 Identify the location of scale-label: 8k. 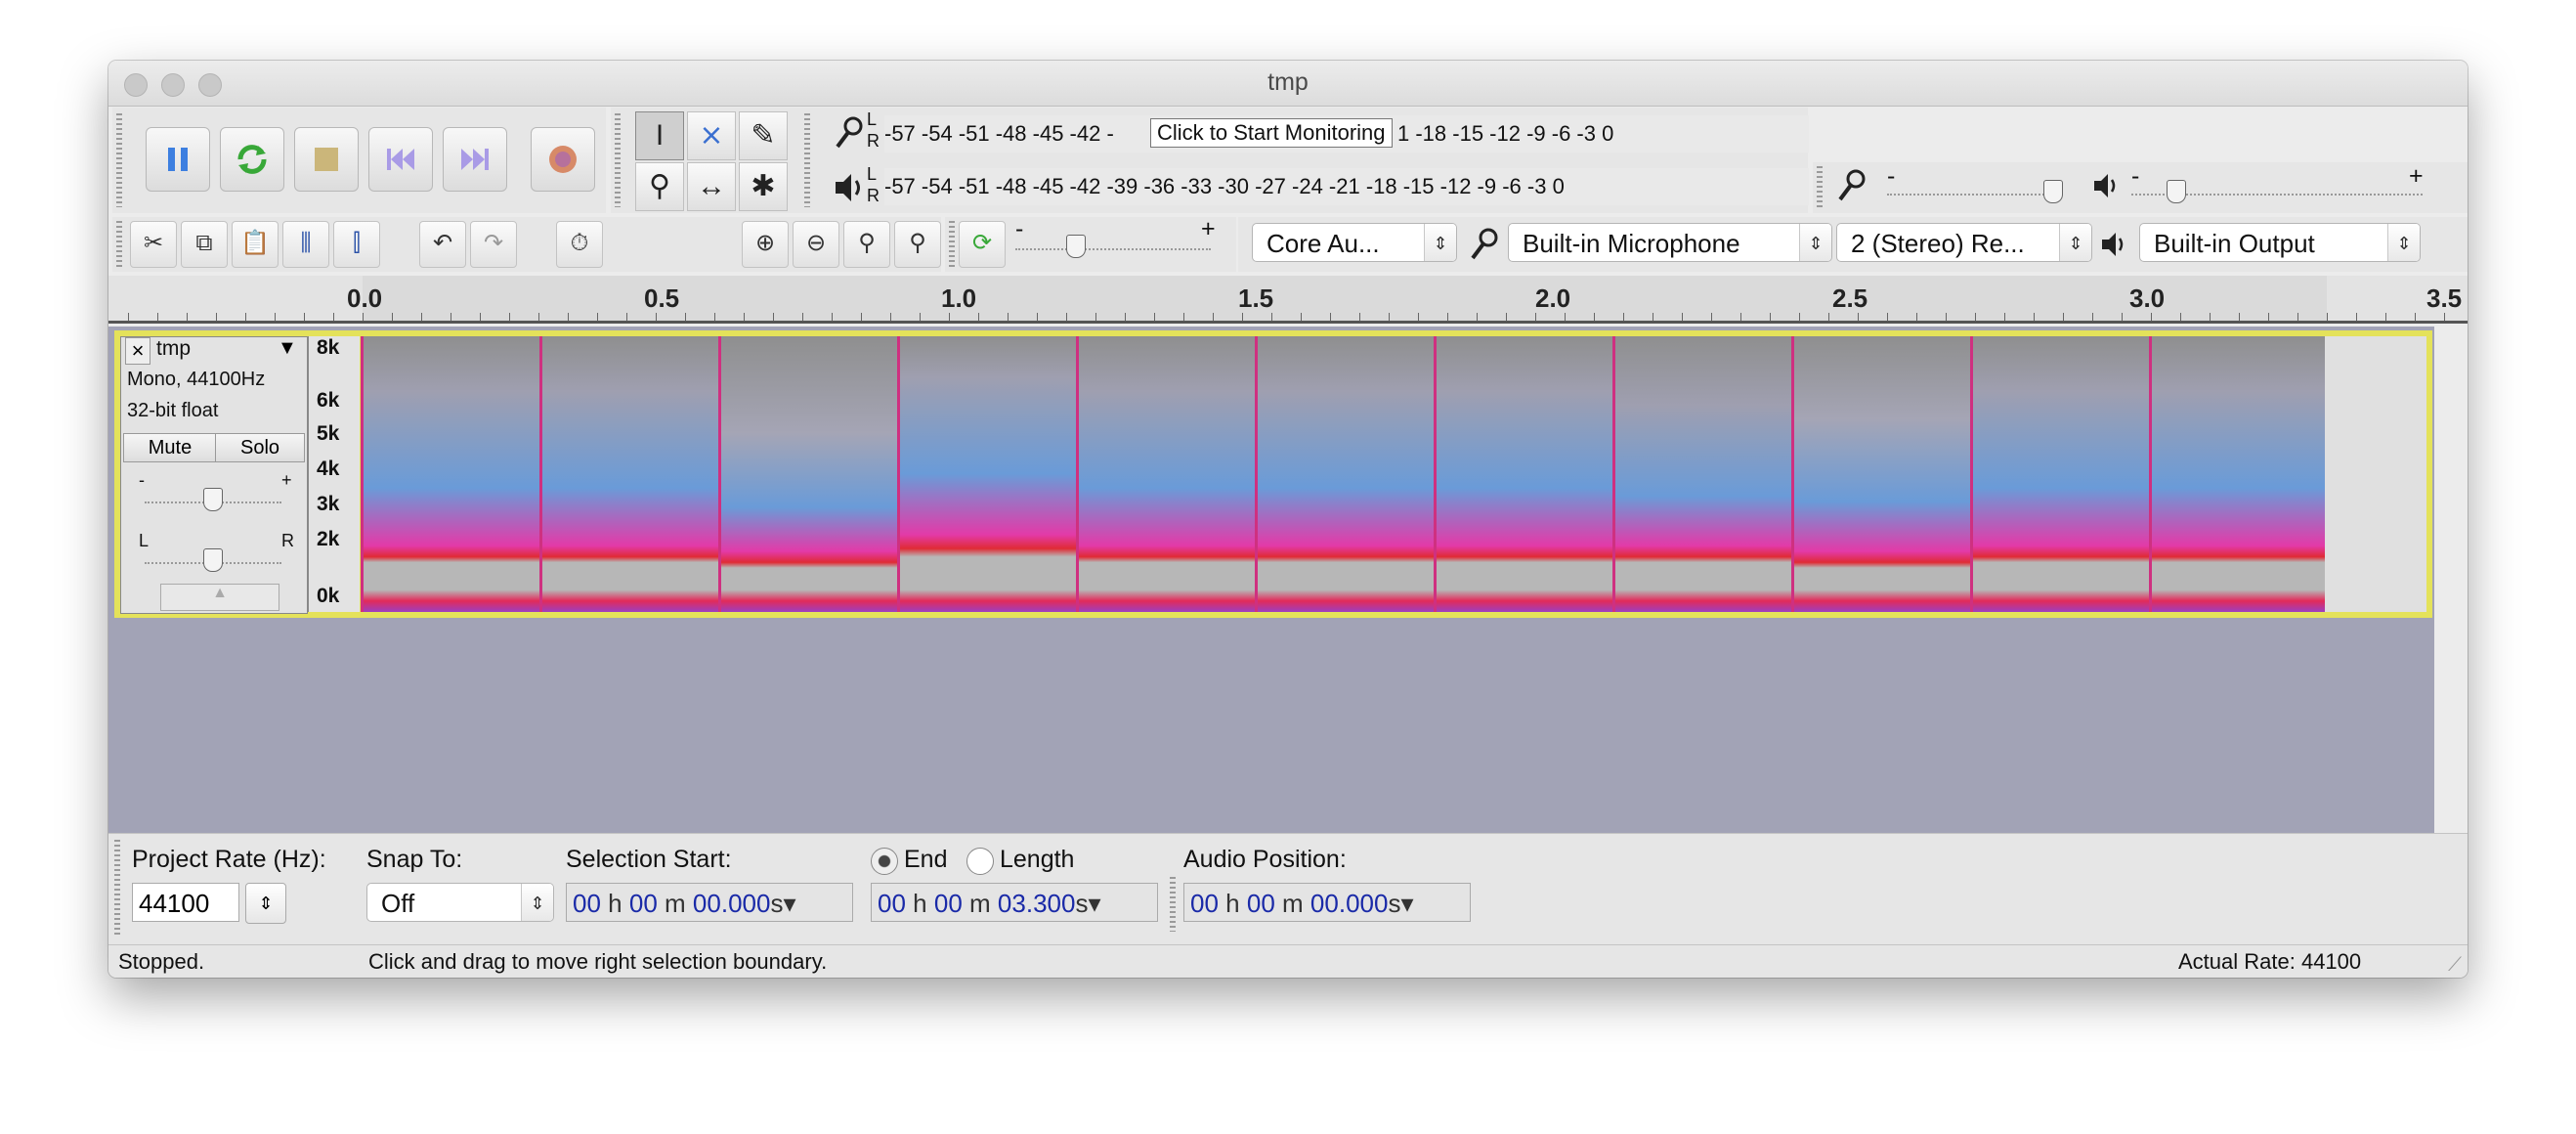
(328, 347).